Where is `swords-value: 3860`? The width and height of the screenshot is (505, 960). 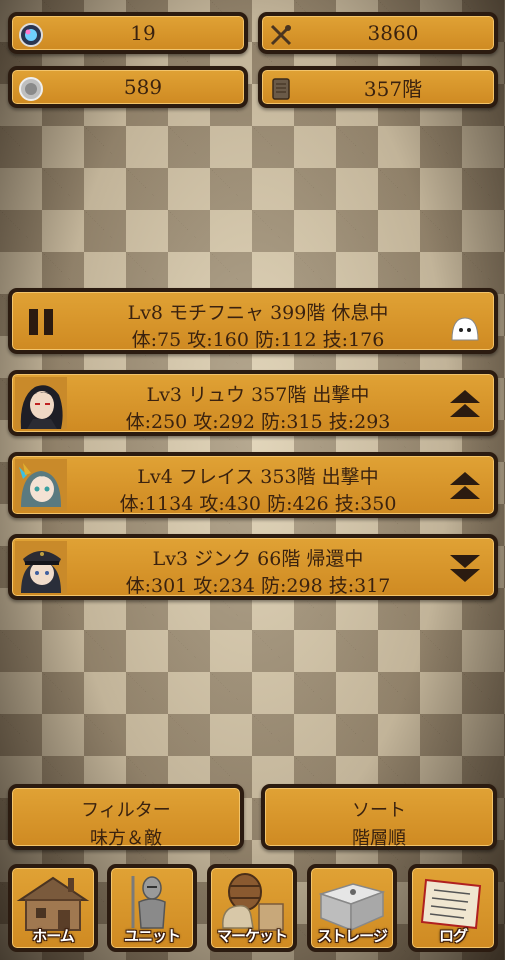
swords-value: 3860 is located at coordinates (393, 33).